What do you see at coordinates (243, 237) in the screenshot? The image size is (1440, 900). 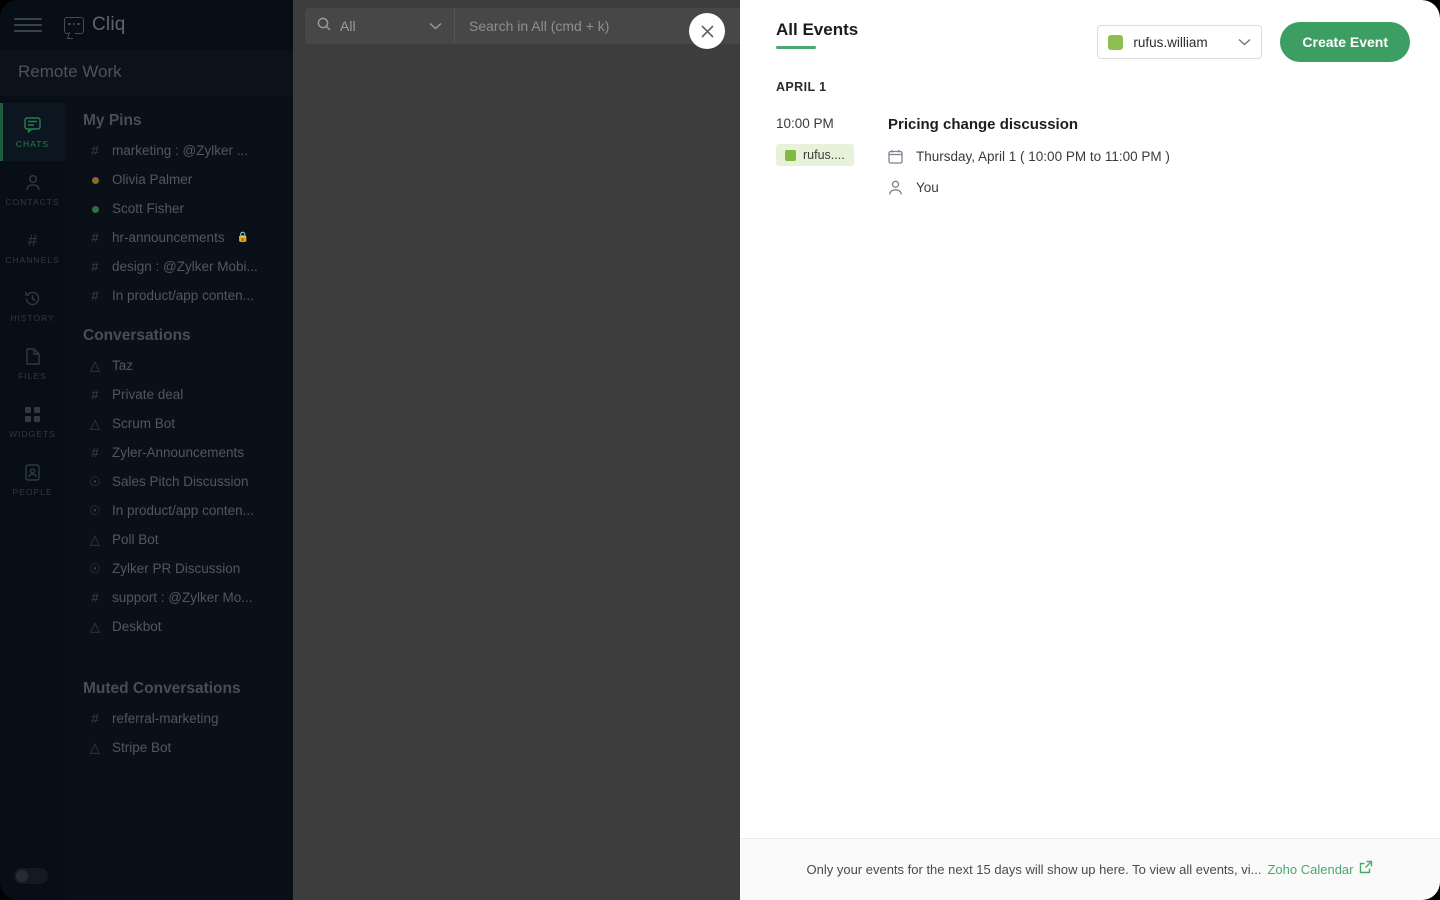 I see `lock-icon: 🔒` at bounding box center [243, 237].